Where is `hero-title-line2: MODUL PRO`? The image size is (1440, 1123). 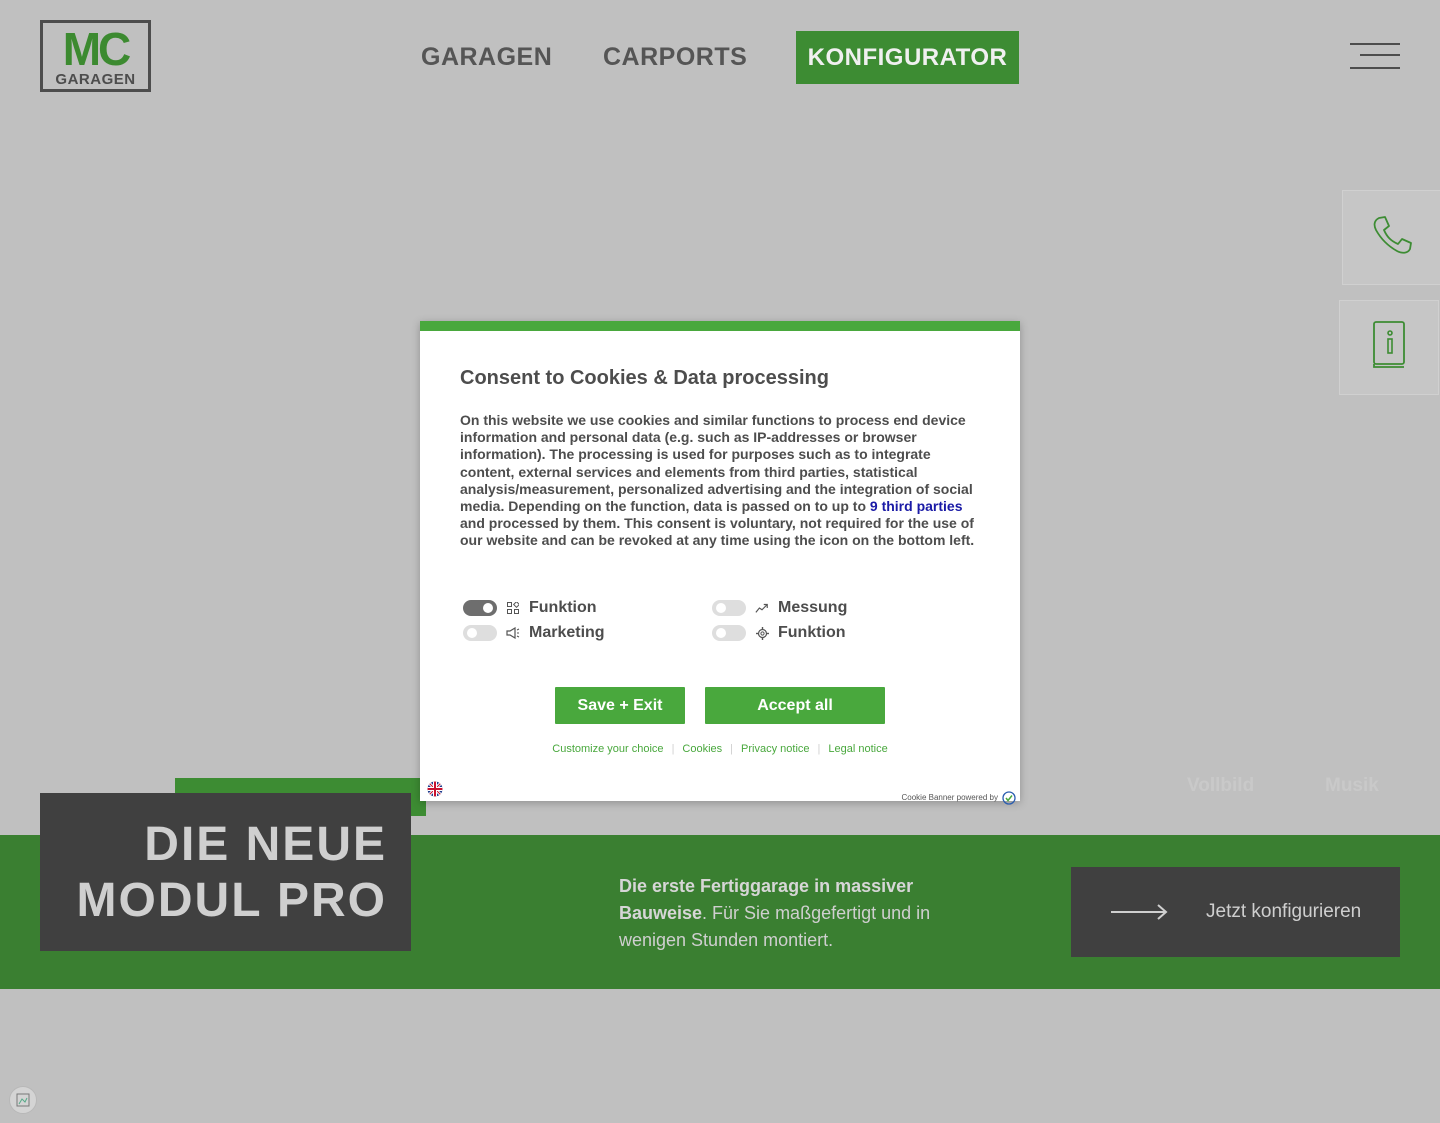 hero-title-line2: MODUL PRO is located at coordinates (231, 900).